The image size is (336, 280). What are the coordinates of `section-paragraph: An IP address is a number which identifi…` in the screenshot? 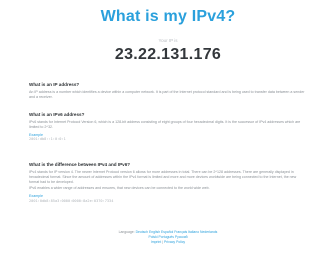 It's located at (167, 94).